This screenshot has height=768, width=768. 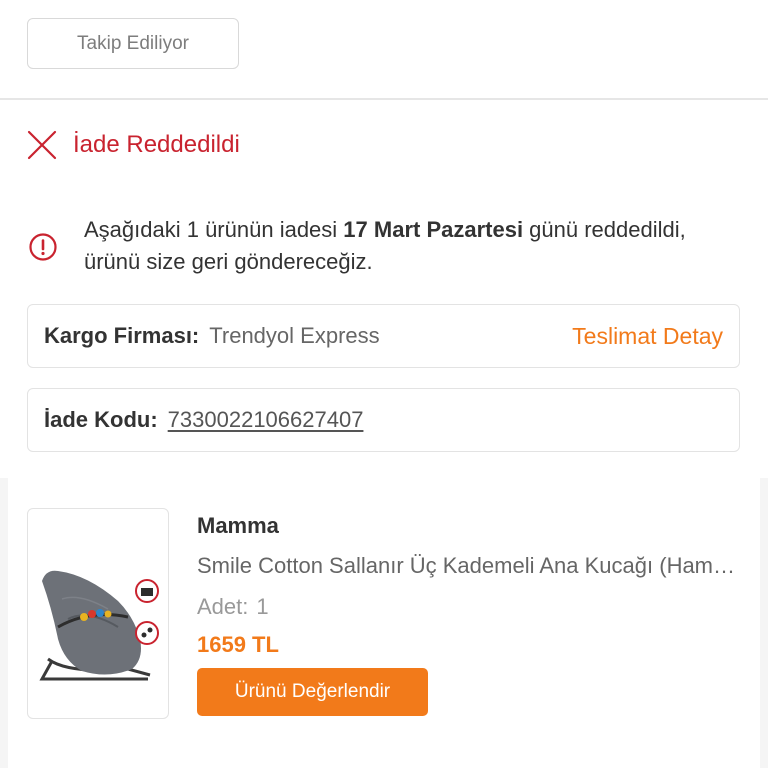 What do you see at coordinates (156, 144) in the screenshot?
I see `status-text: İade Reddedildi` at bounding box center [156, 144].